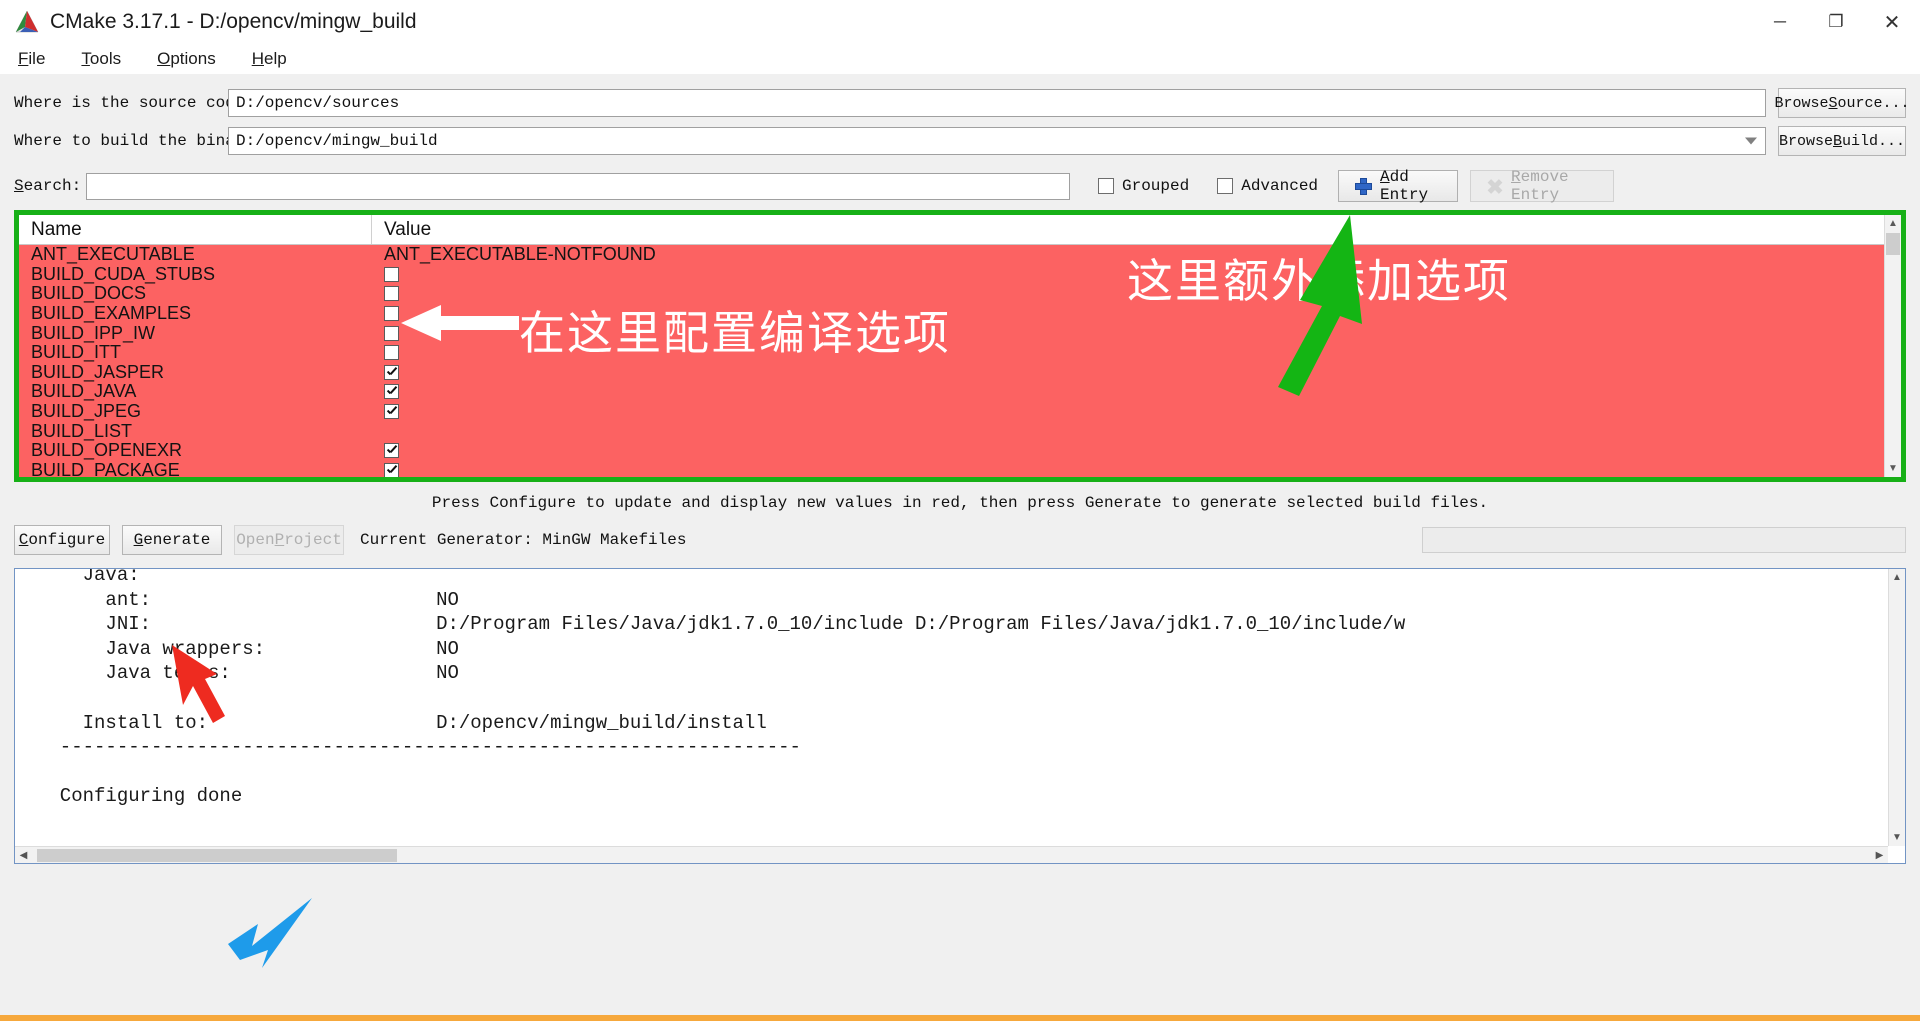  I want to click on cache-entry-name: BUILD_JPEG, so click(86, 411).